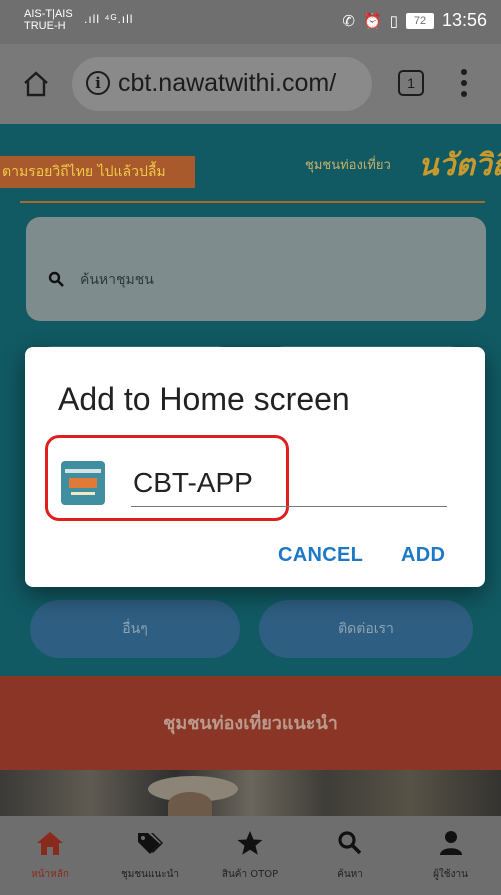 Image resolution: width=501 pixels, height=895 pixels. Describe the element at coordinates (48, 20) in the screenshot. I see `carrier-label: AIS-T|AIS TRUE-H` at that location.